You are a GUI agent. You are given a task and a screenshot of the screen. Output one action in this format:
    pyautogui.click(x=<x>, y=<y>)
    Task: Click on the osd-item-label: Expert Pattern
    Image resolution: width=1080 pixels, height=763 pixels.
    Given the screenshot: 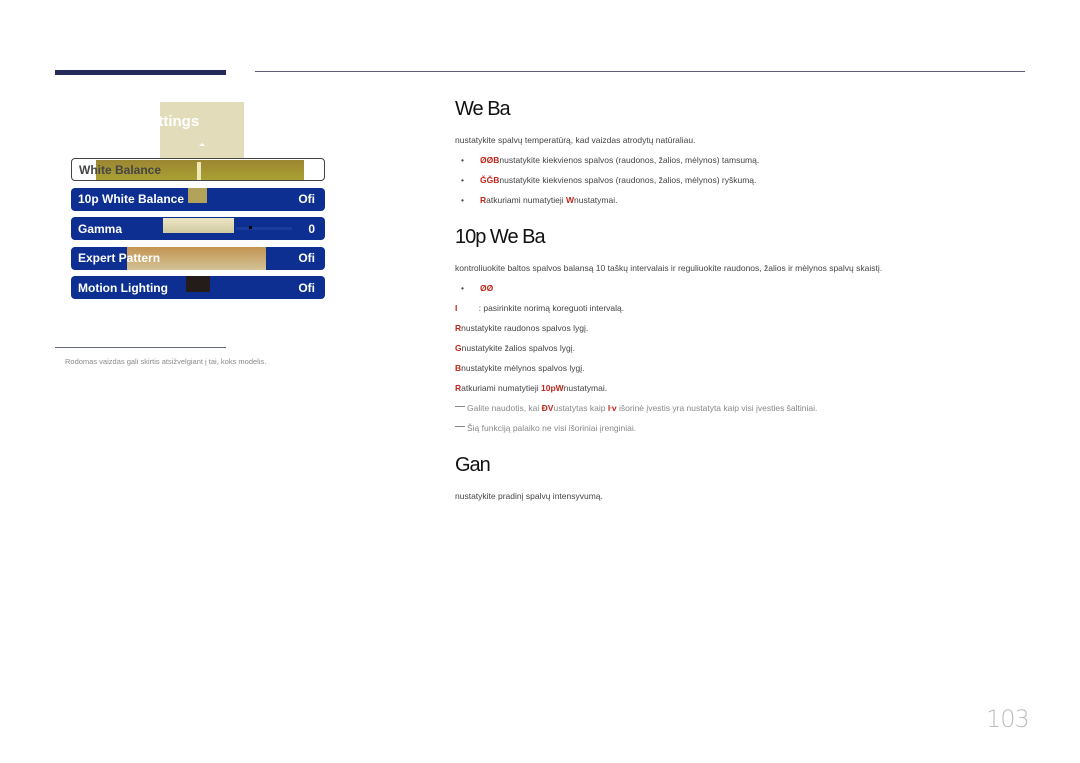 What is the action you would take?
    pyautogui.click(x=119, y=258)
    